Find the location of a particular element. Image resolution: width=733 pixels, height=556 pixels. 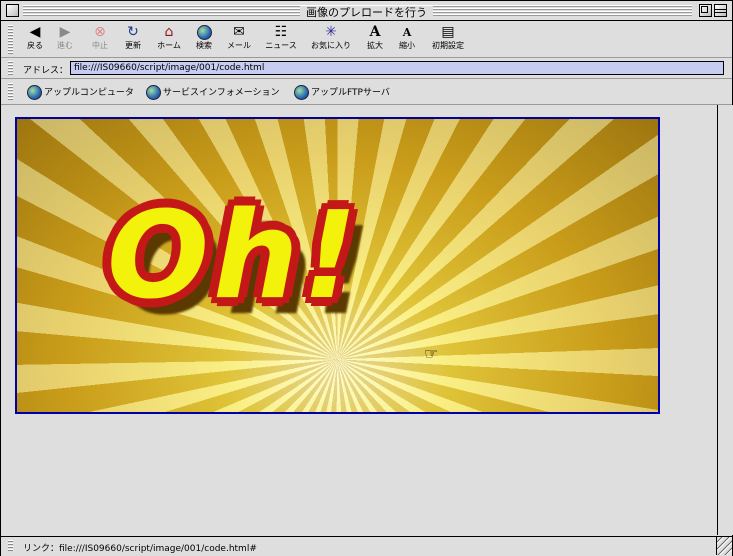

window-title: 画像のプレロードを行う is located at coordinates (366, 12).